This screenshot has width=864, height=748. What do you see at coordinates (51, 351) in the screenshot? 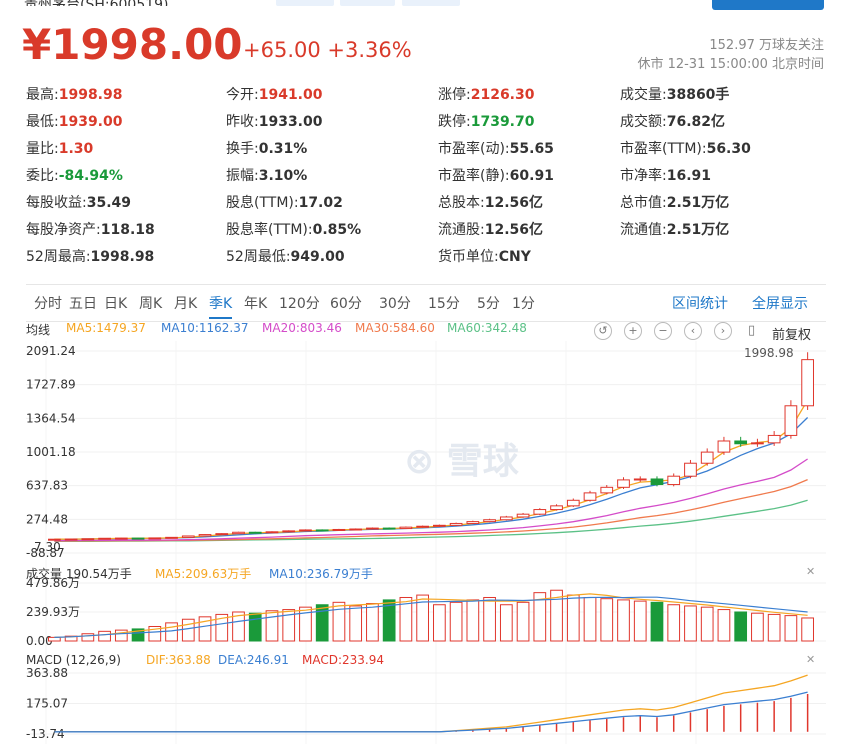
I see `price-tick-label: 2091.24` at bounding box center [51, 351].